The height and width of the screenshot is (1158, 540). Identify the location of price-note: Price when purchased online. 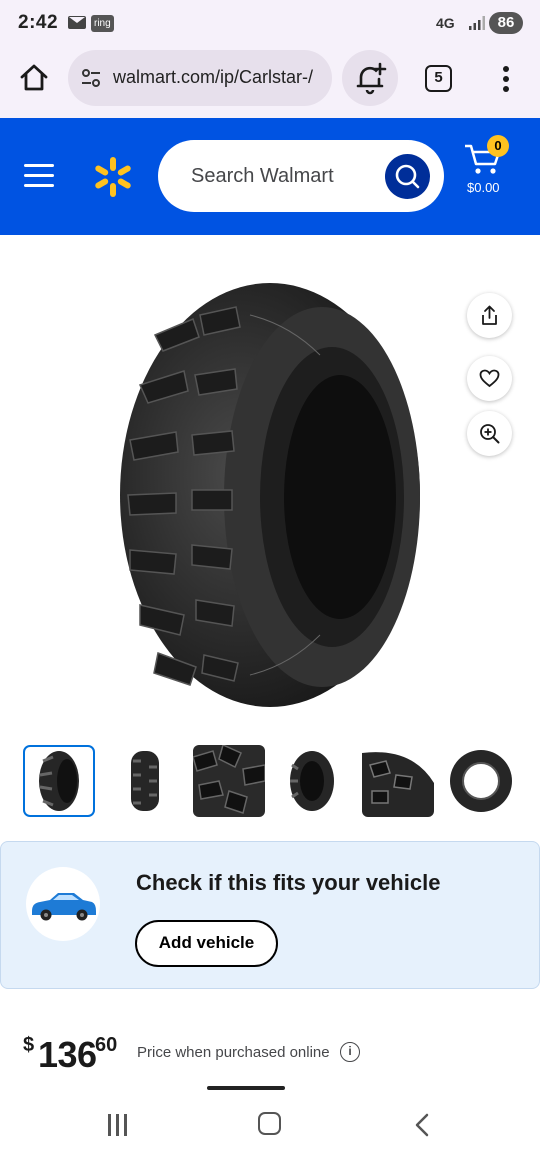
(233, 1052).